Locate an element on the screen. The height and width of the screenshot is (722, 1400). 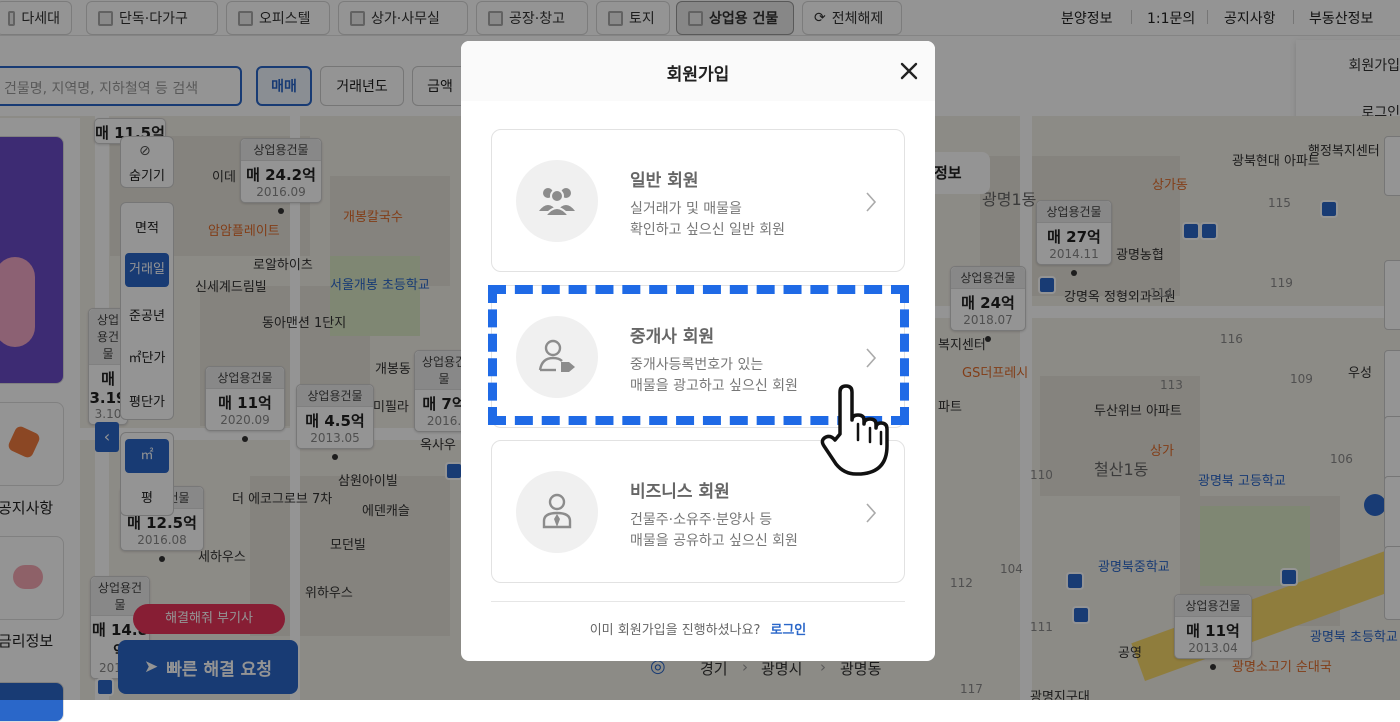
card-description: 매물을 공유하고 싶으신 회원 is located at coordinates (714, 541).